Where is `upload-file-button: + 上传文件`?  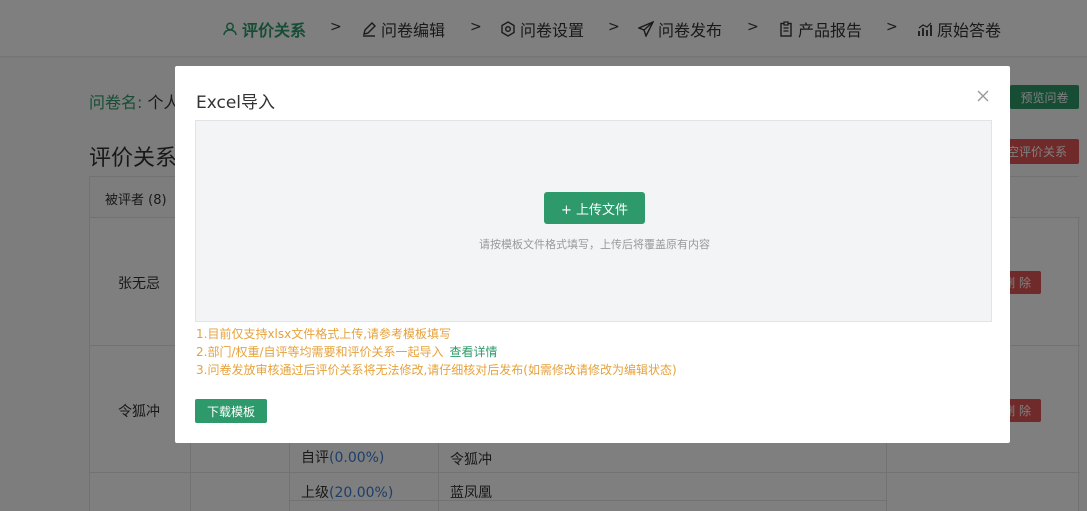
upload-file-button: + 上传文件 is located at coordinates (594, 208).